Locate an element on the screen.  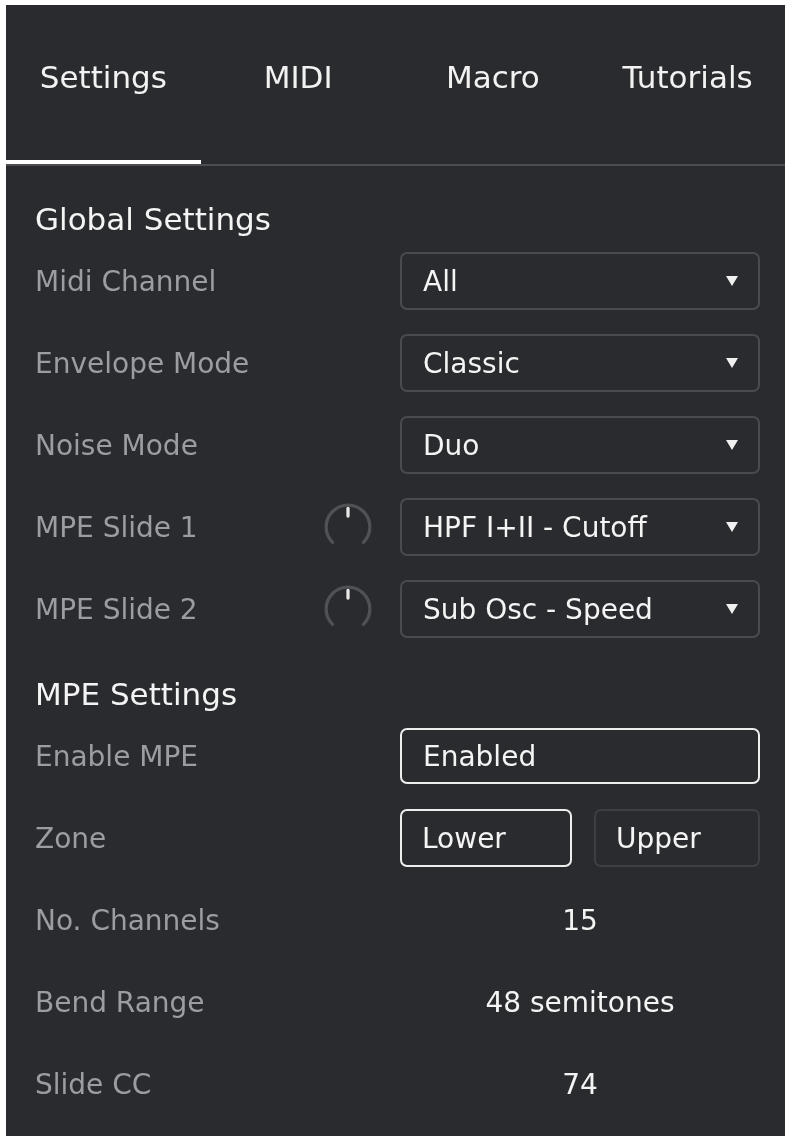
setting-value: 74 is located at coordinates (580, 1084).